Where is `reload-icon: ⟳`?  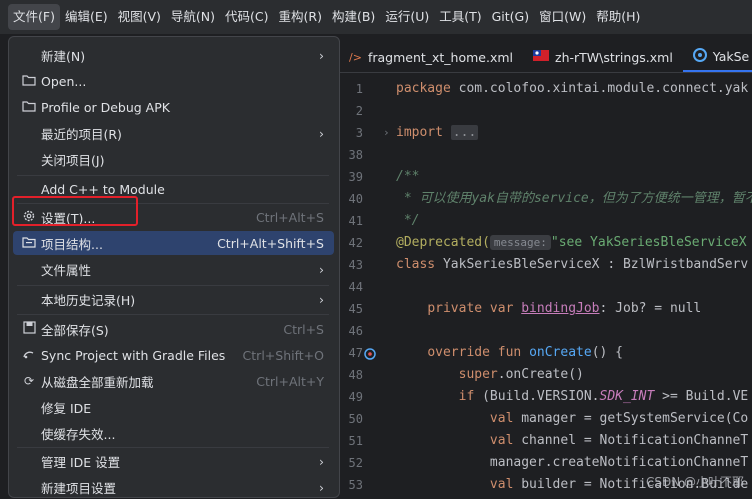
reload-icon: ⟳ is located at coordinates (29, 381).